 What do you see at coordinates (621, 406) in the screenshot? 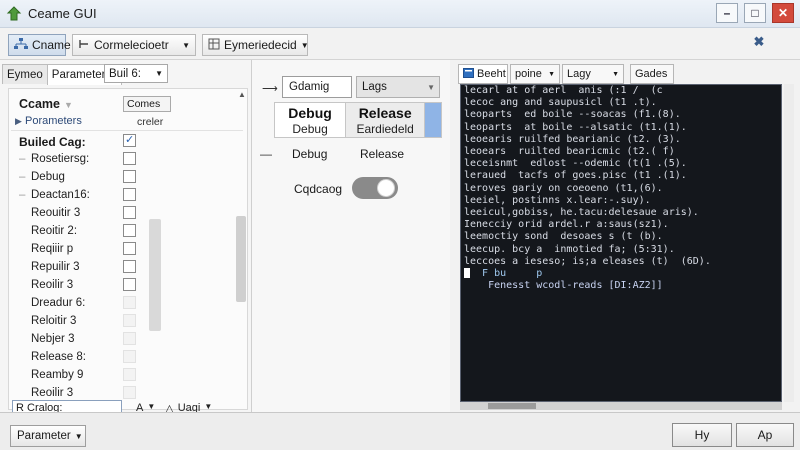
I see `terminal-hscrollbar` at bounding box center [621, 406].